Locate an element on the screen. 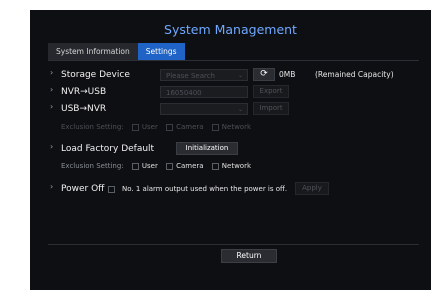 Image resolution: width=440 pixels, height=295 pixels. remaining-size: 0MB is located at coordinates (287, 74).